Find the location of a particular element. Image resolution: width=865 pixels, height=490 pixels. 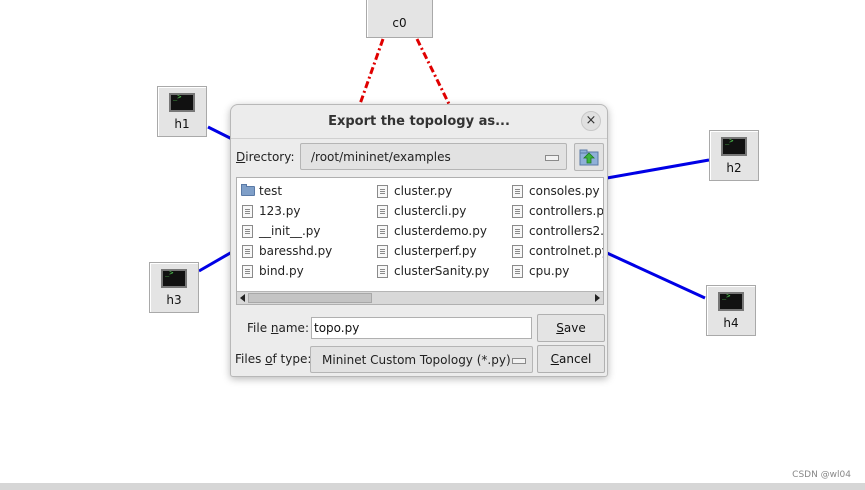

filetype-value: Mininet Custom Topology (*.py) is located at coordinates (416, 360).